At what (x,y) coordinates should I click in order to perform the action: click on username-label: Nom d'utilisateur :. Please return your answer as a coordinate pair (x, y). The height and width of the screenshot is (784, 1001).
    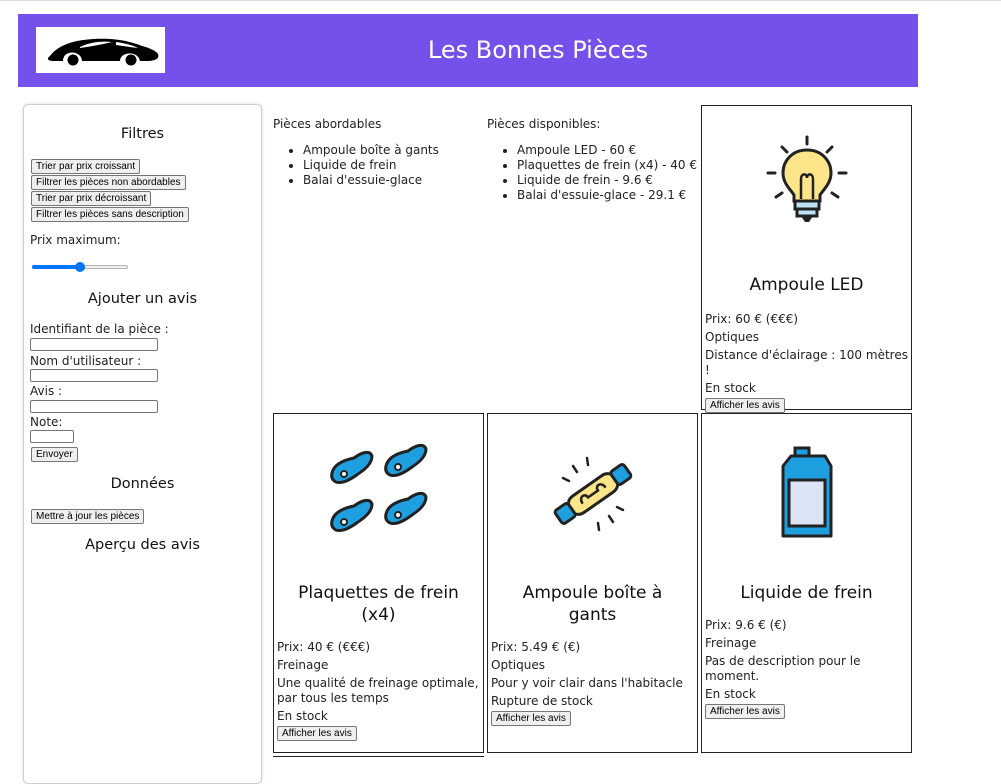
    Looking at the image, I should click on (86, 361).